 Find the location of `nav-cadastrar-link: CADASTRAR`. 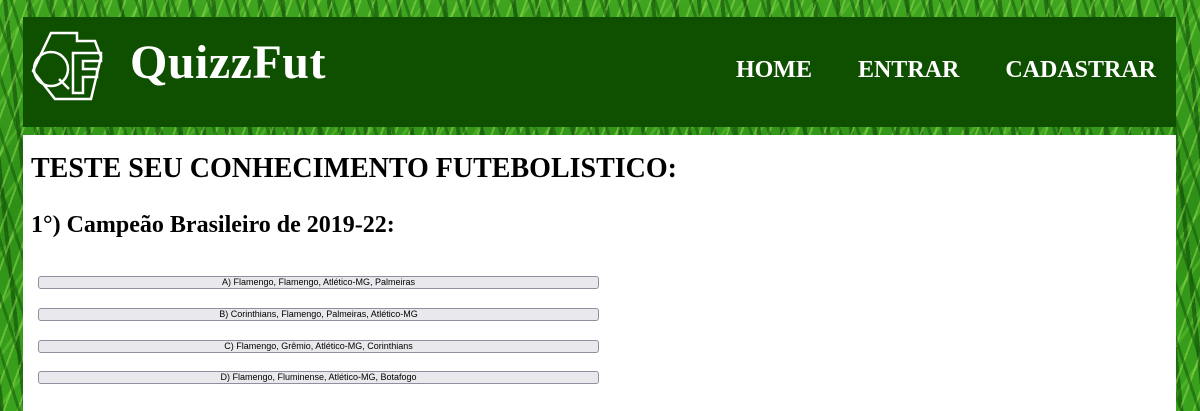

nav-cadastrar-link: CADASTRAR is located at coordinates (1080, 70).